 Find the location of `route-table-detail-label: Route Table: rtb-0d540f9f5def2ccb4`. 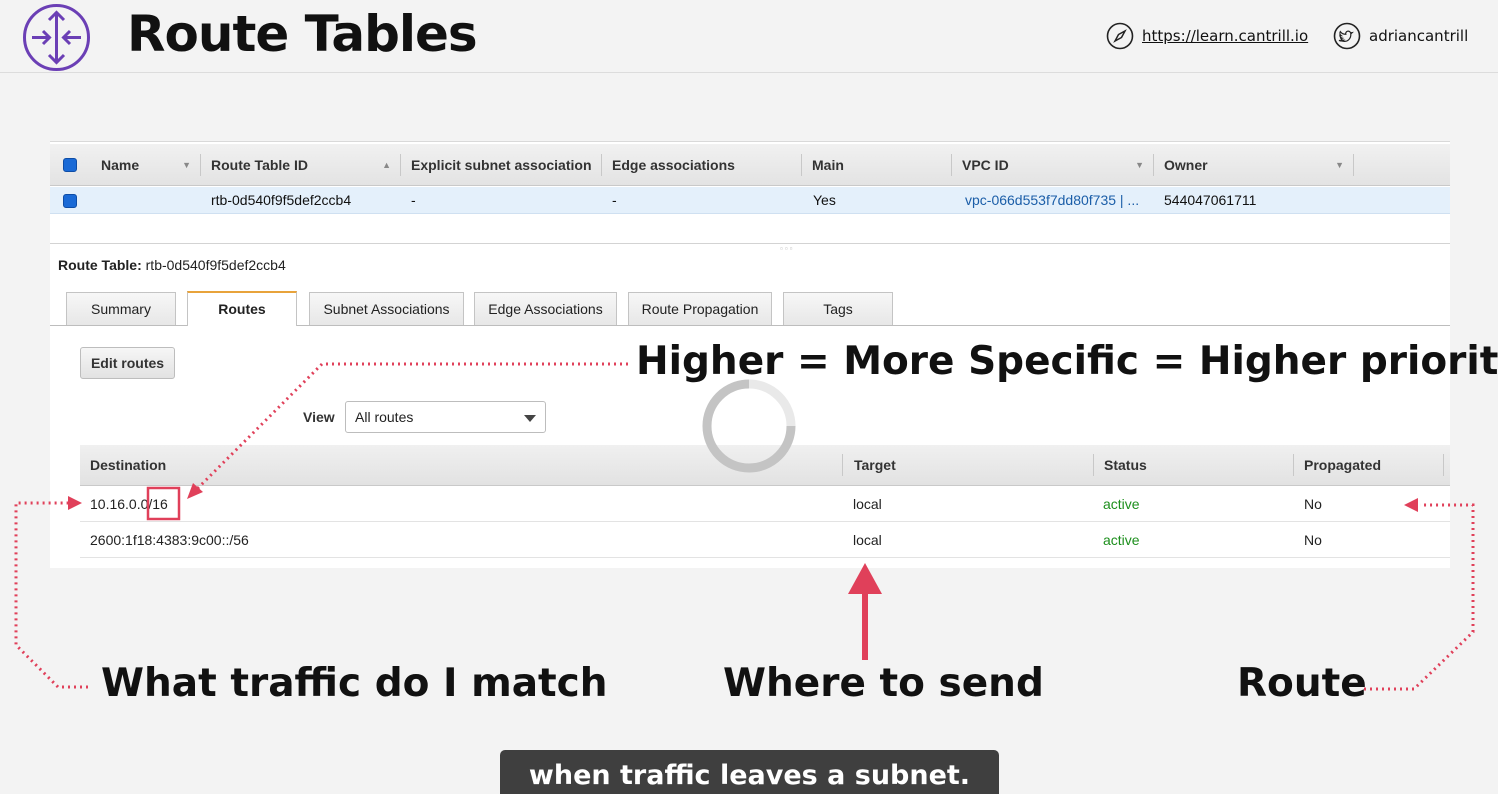

route-table-detail-label: Route Table: rtb-0d540f9f5def2ccb4 is located at coordinates (172, 265).